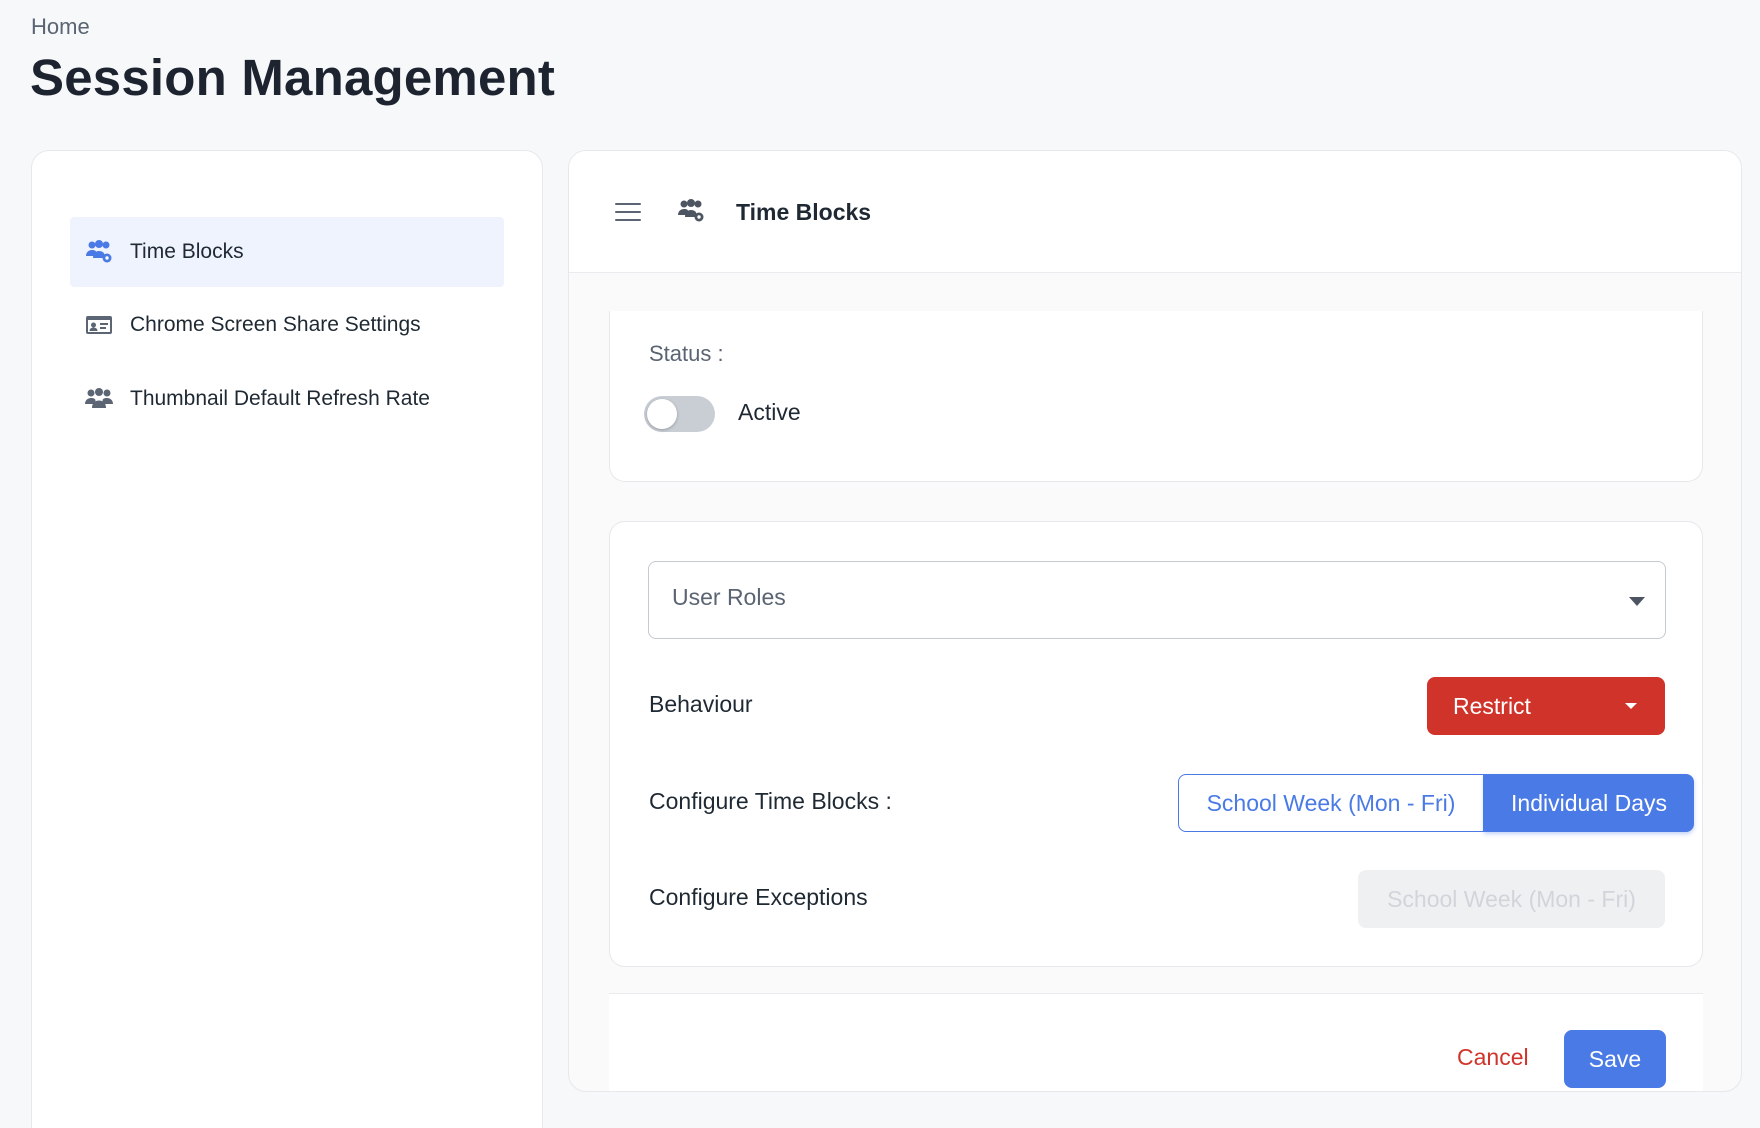 The image size is (1760, 1128). Describe the element at coordinates (770, 801) in the screenshot. I see `time-blocks-label: Configure Time Blocks :` at that location.